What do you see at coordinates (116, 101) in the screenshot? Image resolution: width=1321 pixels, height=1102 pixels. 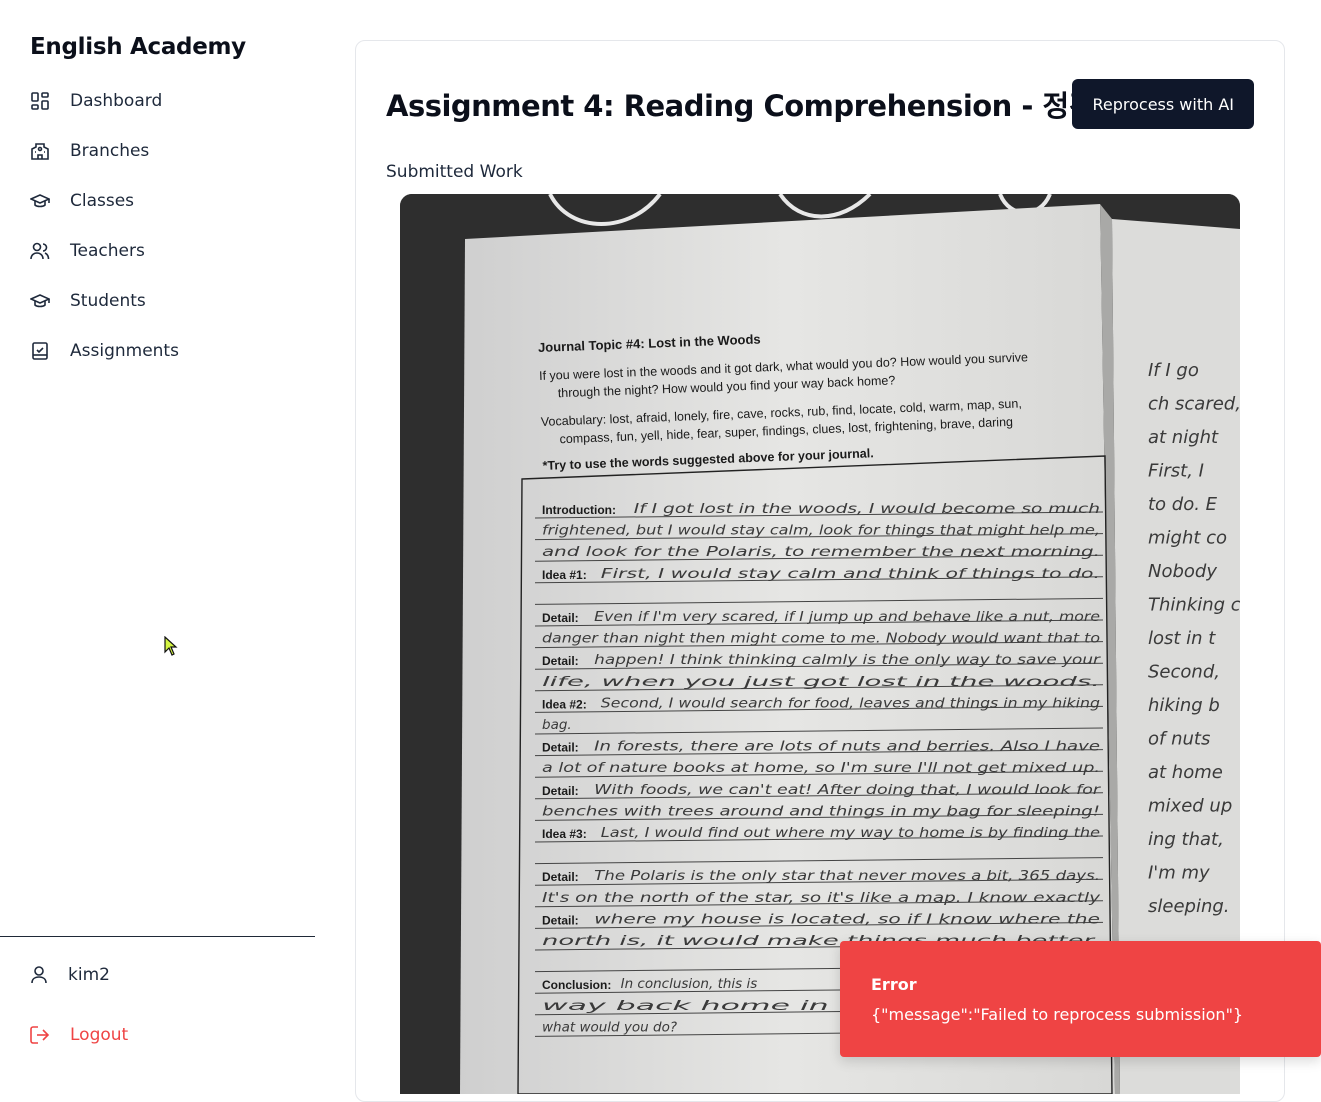 I see `sidebar-item-label: Dashboard` at bounding box center [116, 101].